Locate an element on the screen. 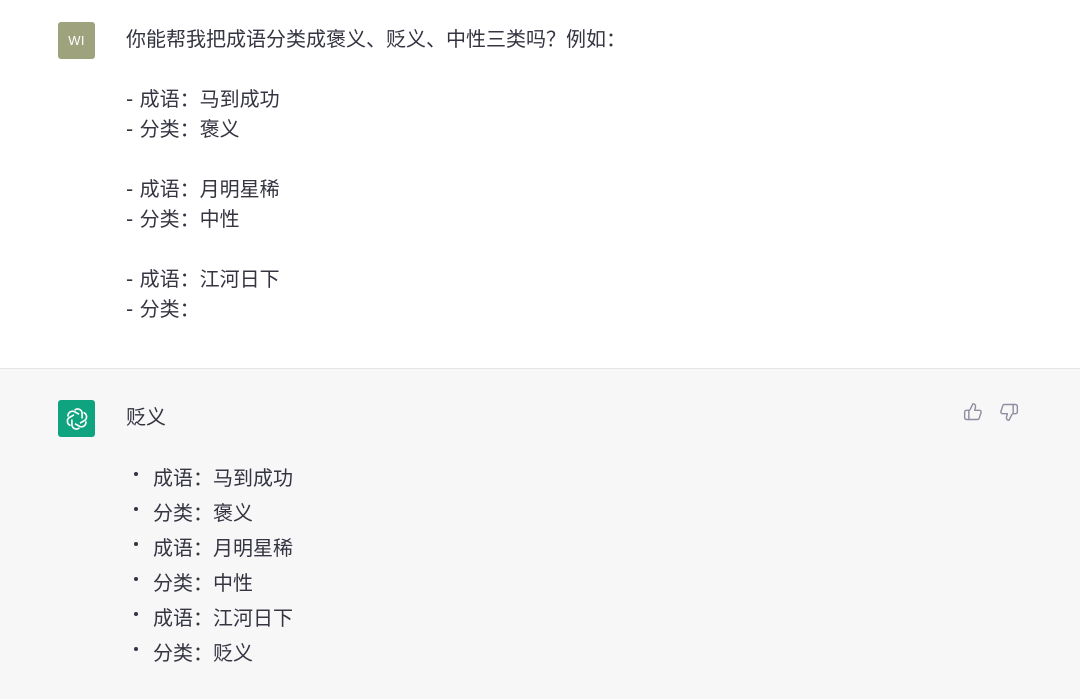 The image size is (1080, 699). thumbs-down-icon is located at coordinates (1009, 412).